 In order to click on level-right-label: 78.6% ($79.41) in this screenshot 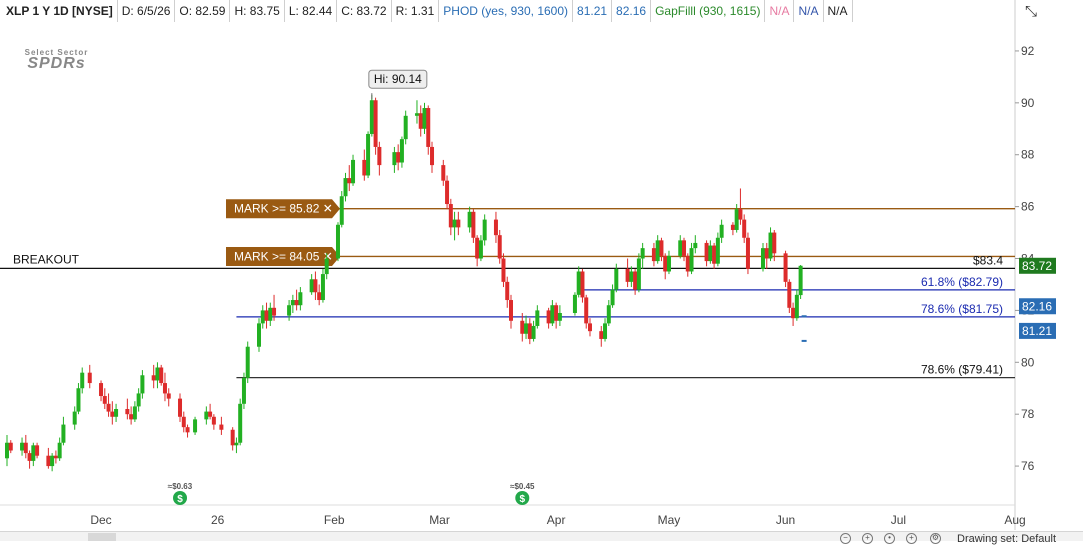, I will do `click(962, 370)`.